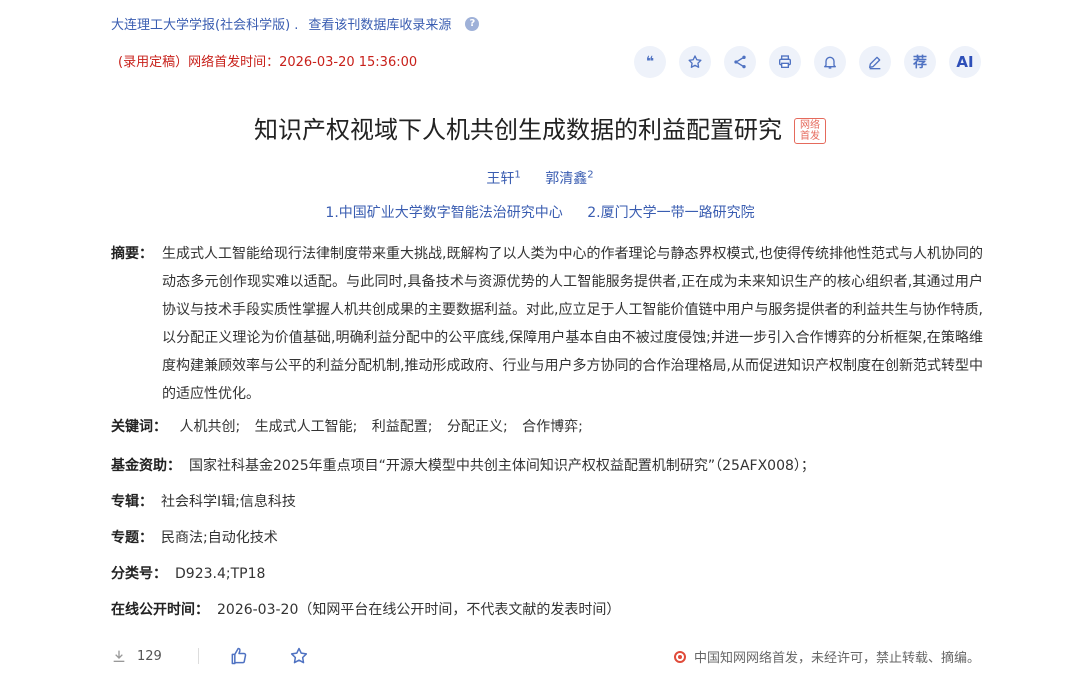 Image resolution: width=1080 pixels, height=687 pixels. I want to click on series-value: 社会科学Ⅰ辑;信息科技, so click(228, 502).